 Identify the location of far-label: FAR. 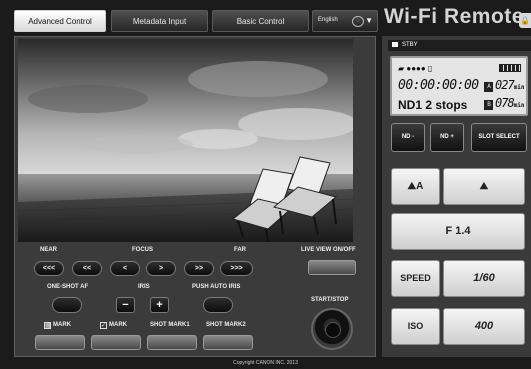
(240, 250).